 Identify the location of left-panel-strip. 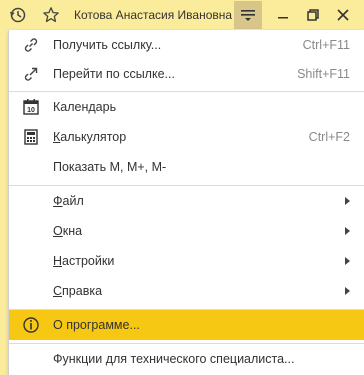
(4, 202).